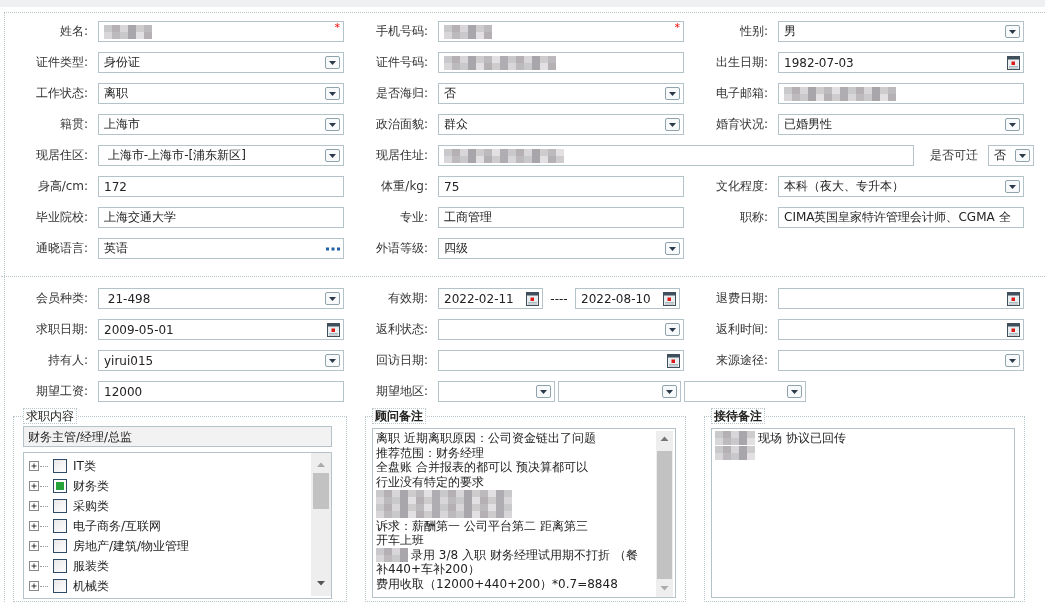 The width and height of the screenshot is (1045, 606). Describe the element at coordinates (131, 546) in the screenshot. I see `tree-item: 房地产/建筑/物业管理` at that location.